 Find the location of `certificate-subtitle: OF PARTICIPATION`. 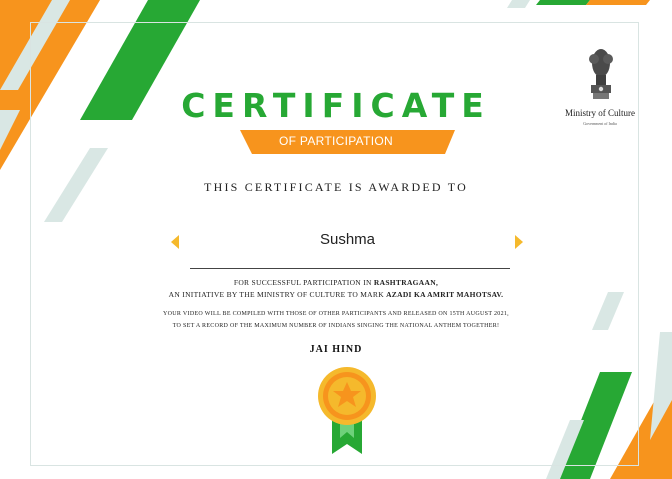

certificate-subtitle: OF PARTICIPATION is located at coordinates (336, 141).